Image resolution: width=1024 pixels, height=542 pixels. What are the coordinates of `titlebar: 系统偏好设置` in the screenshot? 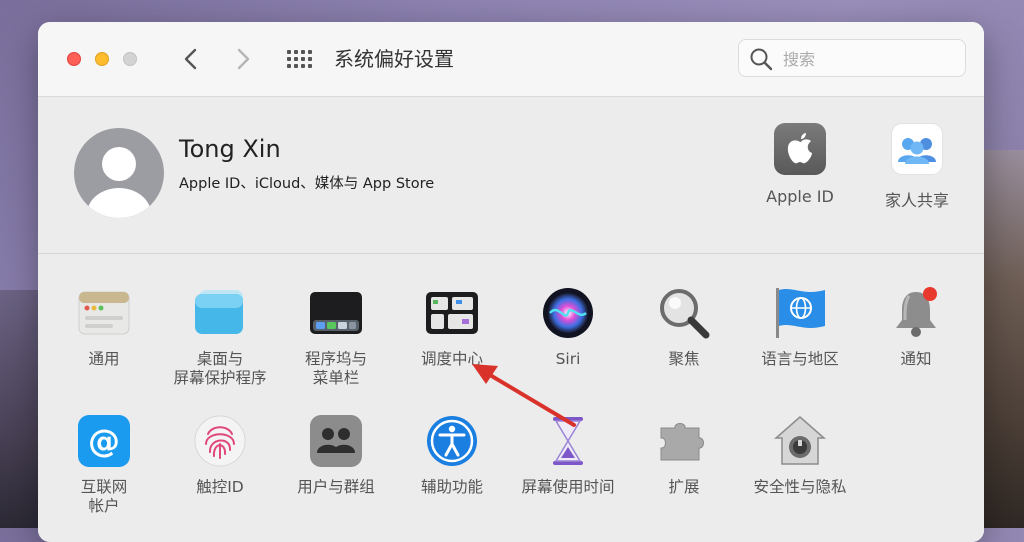 It's located at (511, 59).